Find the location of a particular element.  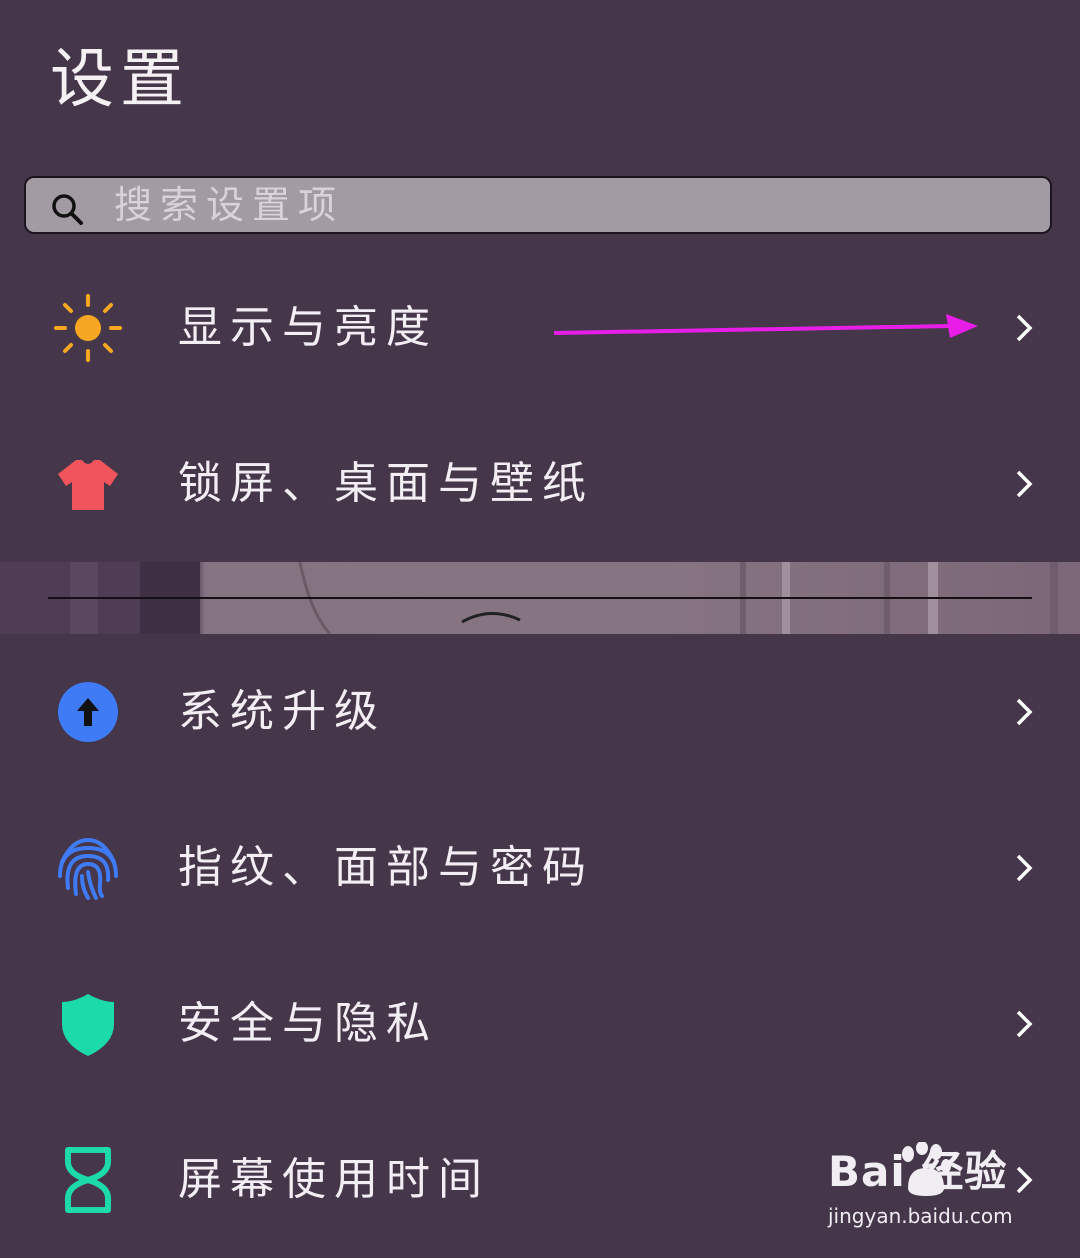

baidu-jingyan-watermark: Bai 经验 jingyan.baidu.com is located at coordinates (933, 1186).